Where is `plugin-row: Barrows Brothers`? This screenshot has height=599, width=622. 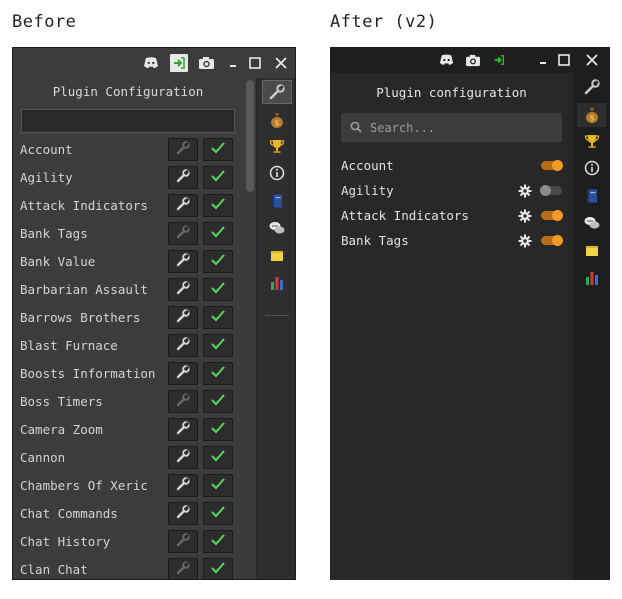 plugin-row: Barrows Brothers is located at coordinates (128, 318).